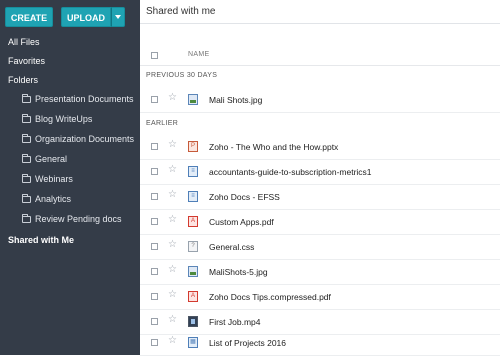 This screenshot has height=356, width=500. I want to click on folder-label: Analytics, so click(53, 199).